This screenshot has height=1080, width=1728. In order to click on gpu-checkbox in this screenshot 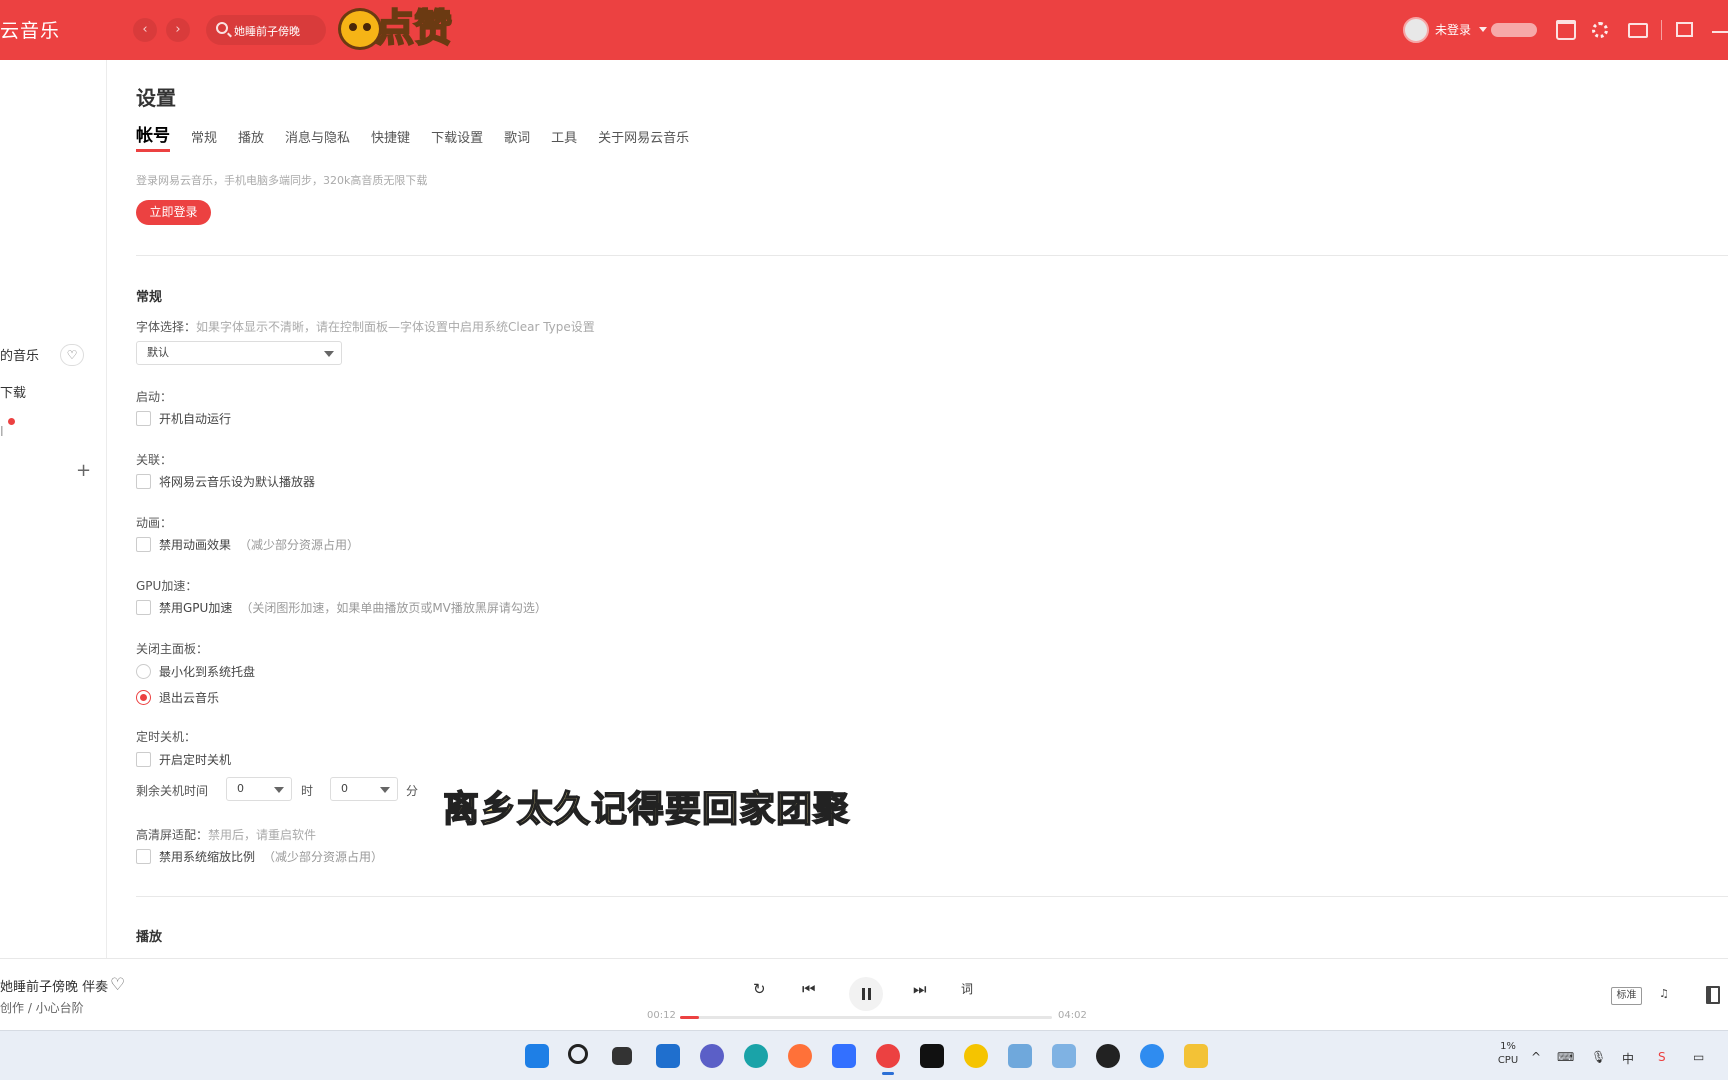, I will do `click(143, 607)`.